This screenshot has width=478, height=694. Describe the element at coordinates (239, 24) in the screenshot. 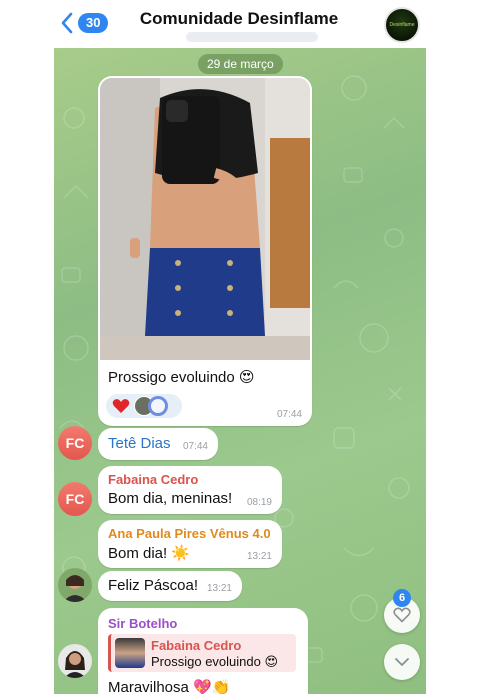

I see `chat-header: 30 Comunidade Desinflame Desinflame` at that location.